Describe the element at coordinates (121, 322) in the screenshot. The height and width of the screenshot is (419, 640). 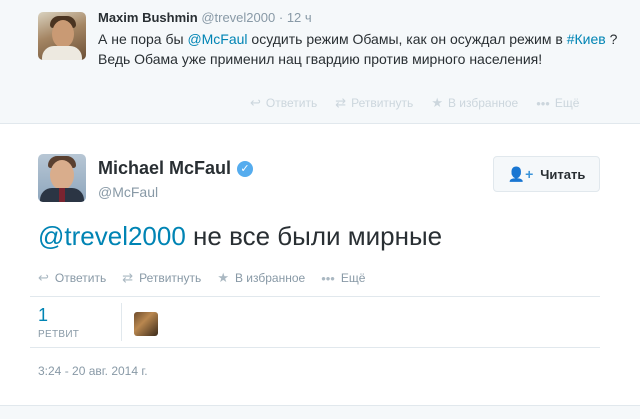
I see `stats-divider` at that location.